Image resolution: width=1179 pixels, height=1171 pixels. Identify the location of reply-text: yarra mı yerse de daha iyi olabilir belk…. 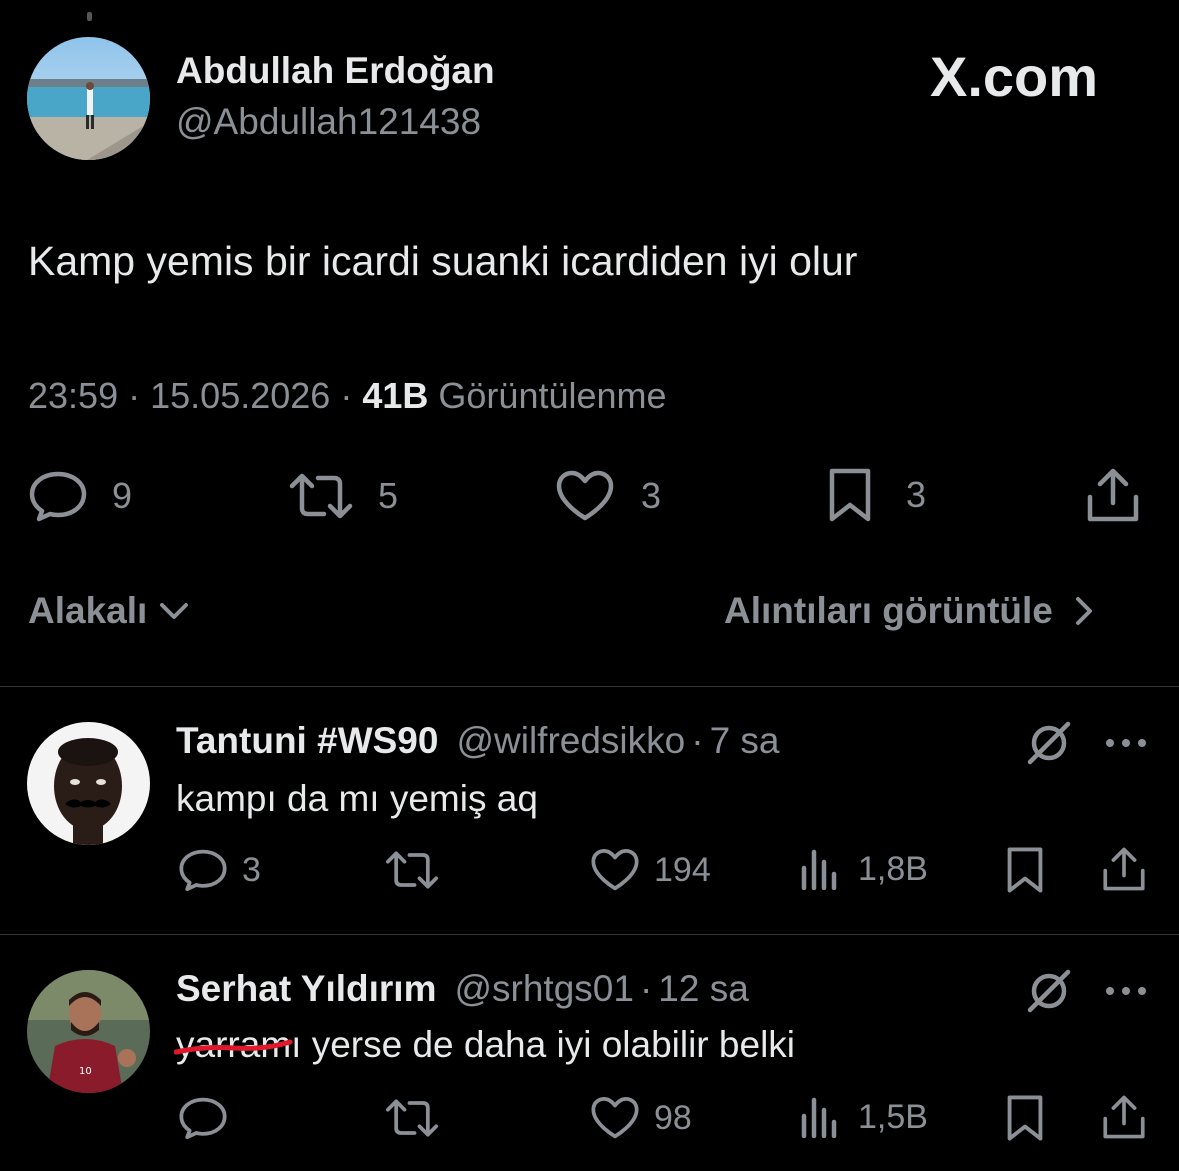
(485, 1045).